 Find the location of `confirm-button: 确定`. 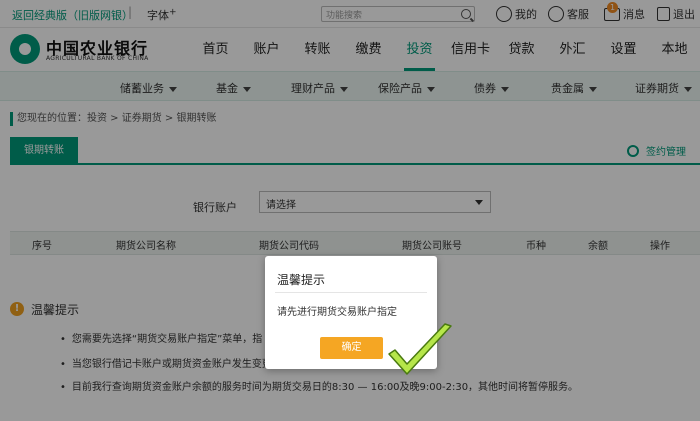

confirm-button: 确定 is located at coordinates (351, 348).